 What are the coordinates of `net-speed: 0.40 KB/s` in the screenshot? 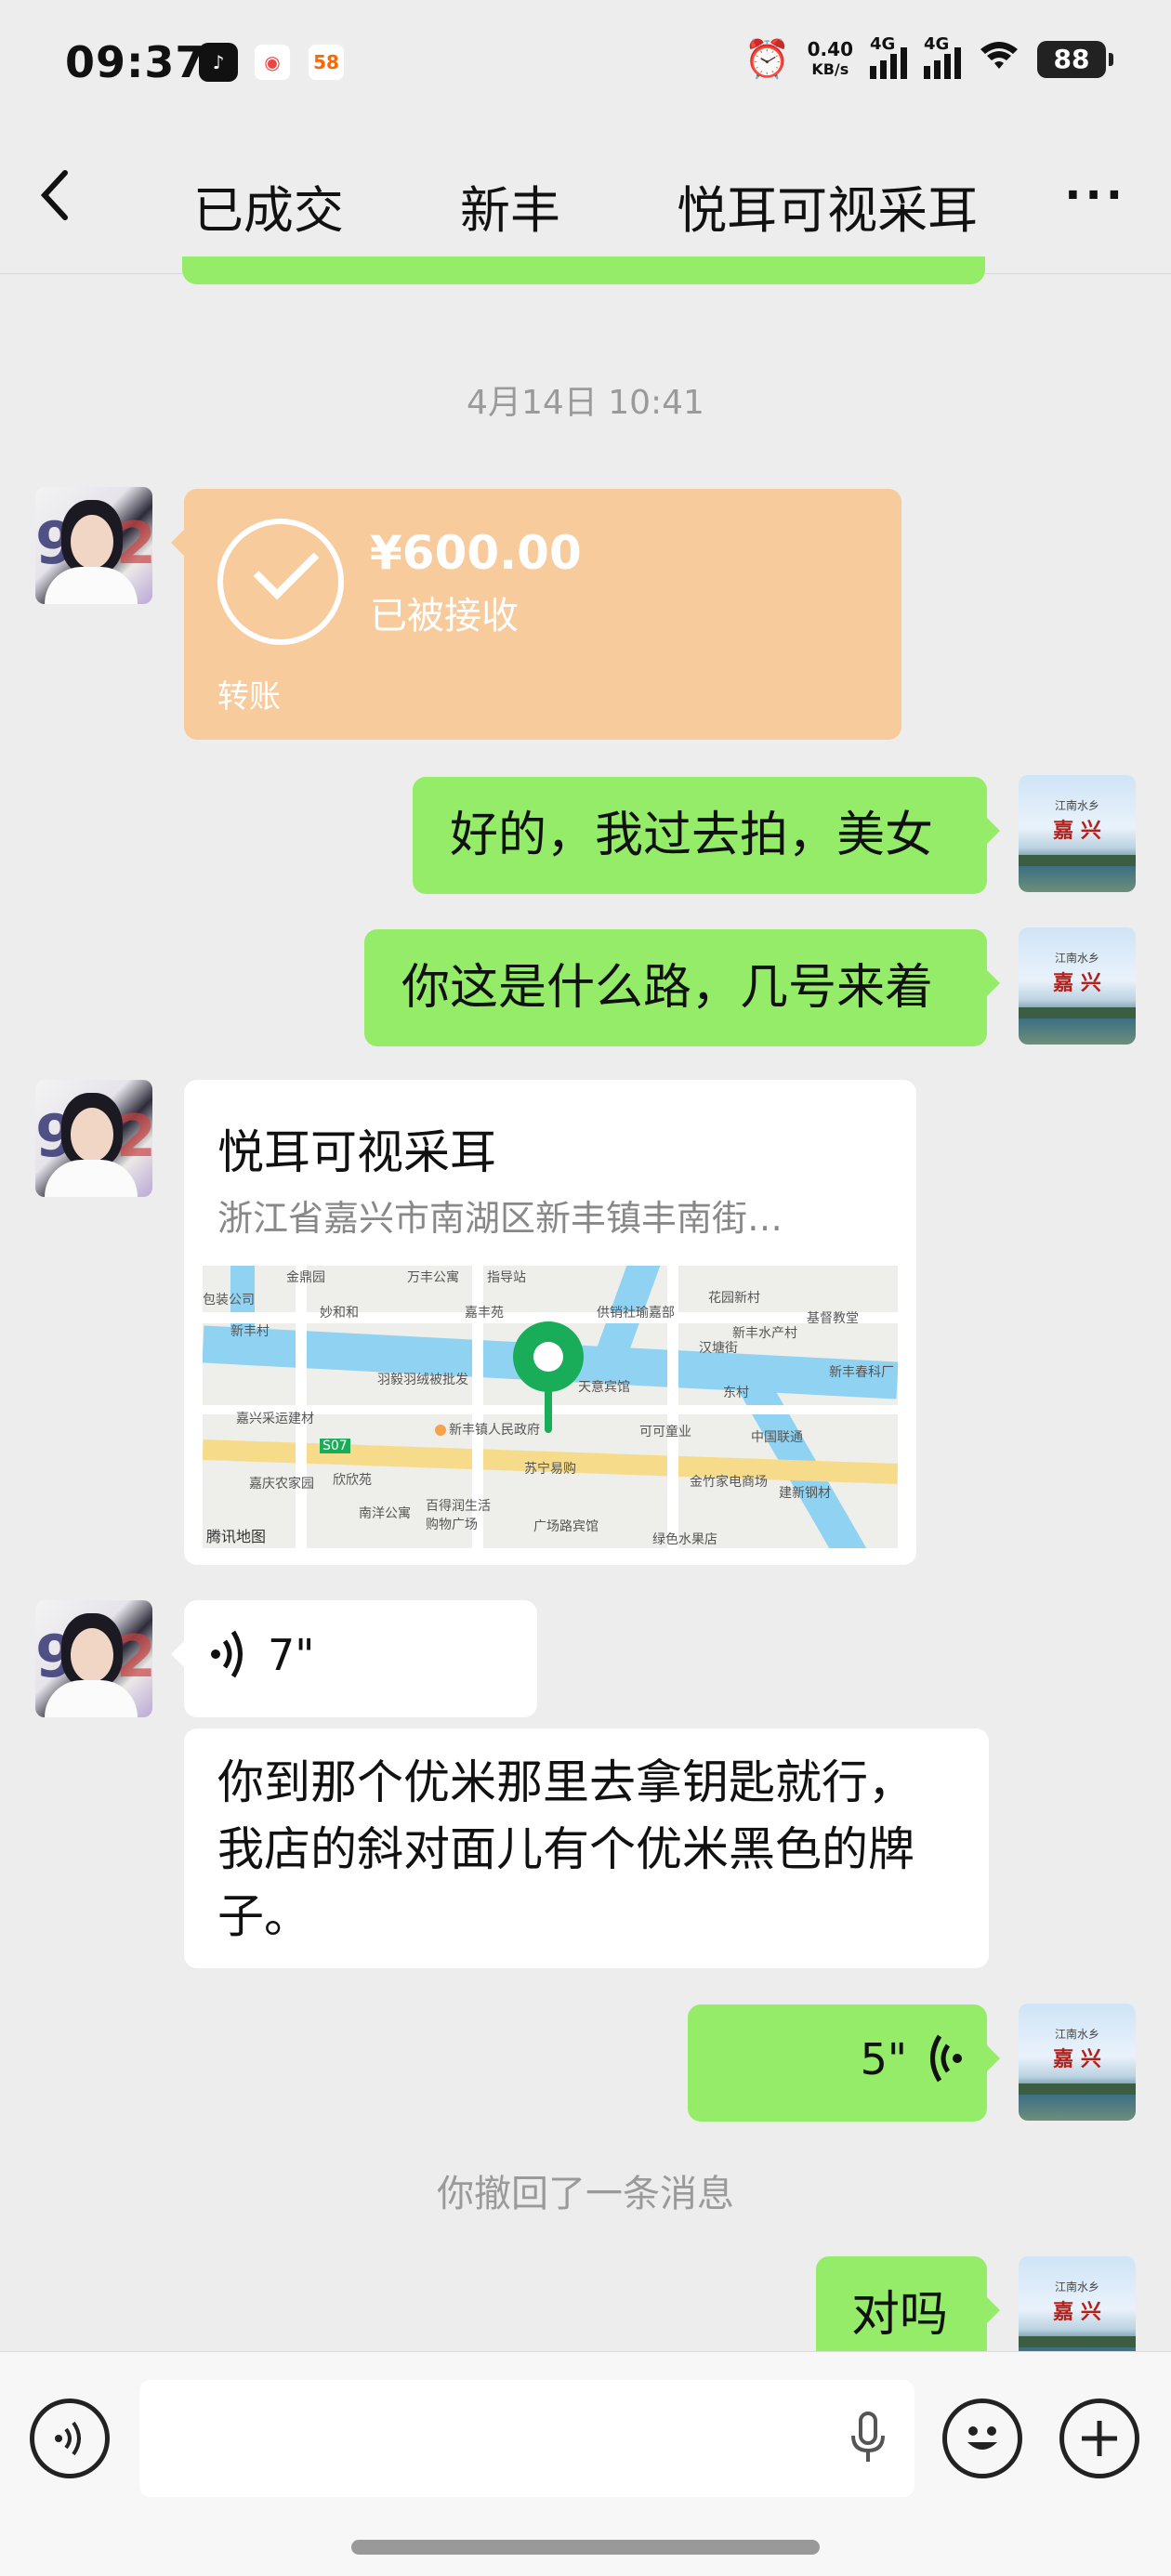 It's located at (830, 57).